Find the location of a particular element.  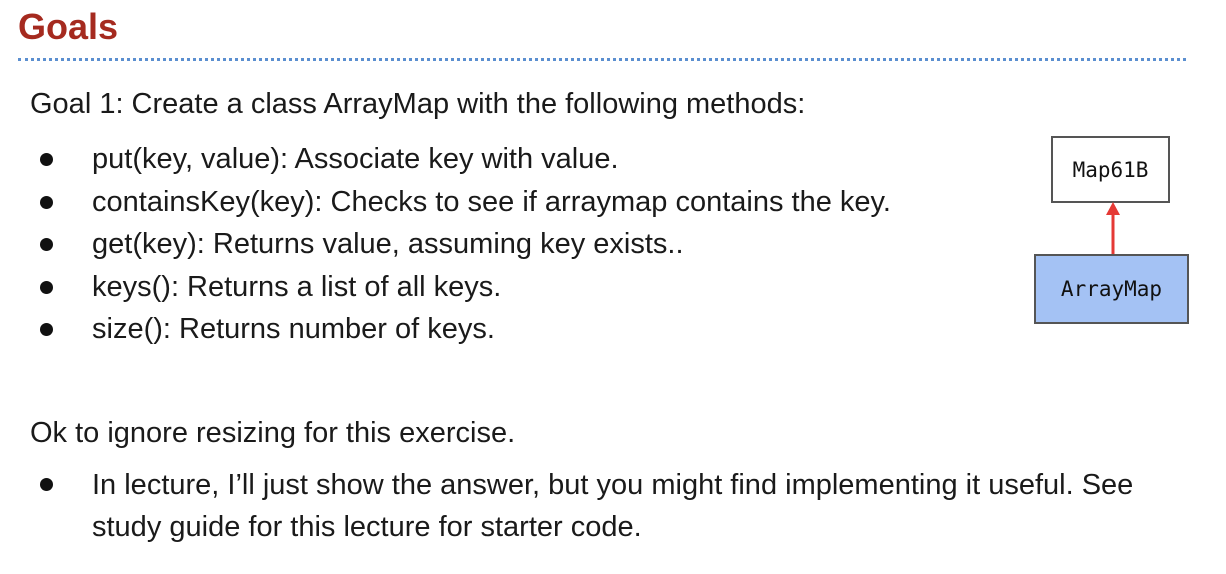

uml-child-label: ArrayMap is located at coordinates (1111, 289).